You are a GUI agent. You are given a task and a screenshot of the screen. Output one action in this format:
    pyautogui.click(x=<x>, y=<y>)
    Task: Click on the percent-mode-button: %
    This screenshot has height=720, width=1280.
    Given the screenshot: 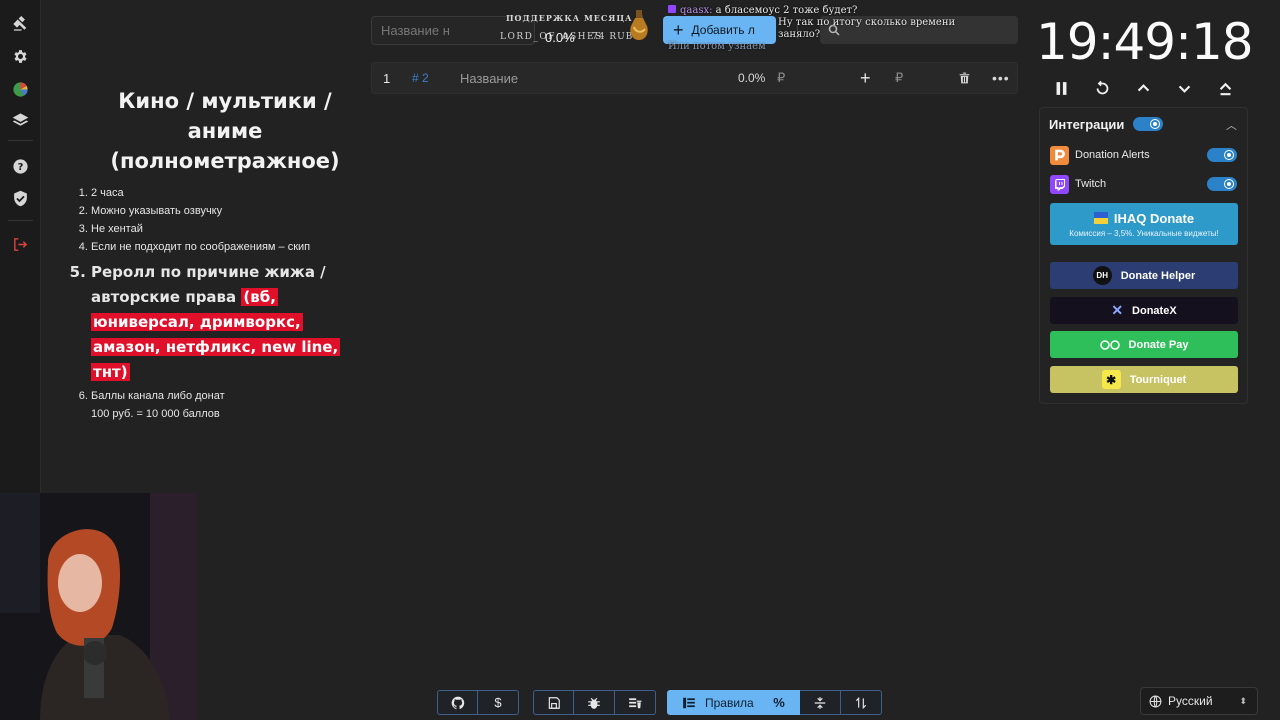 What is the action you would take?
    pyautogui.click(x=779, y=702)
    